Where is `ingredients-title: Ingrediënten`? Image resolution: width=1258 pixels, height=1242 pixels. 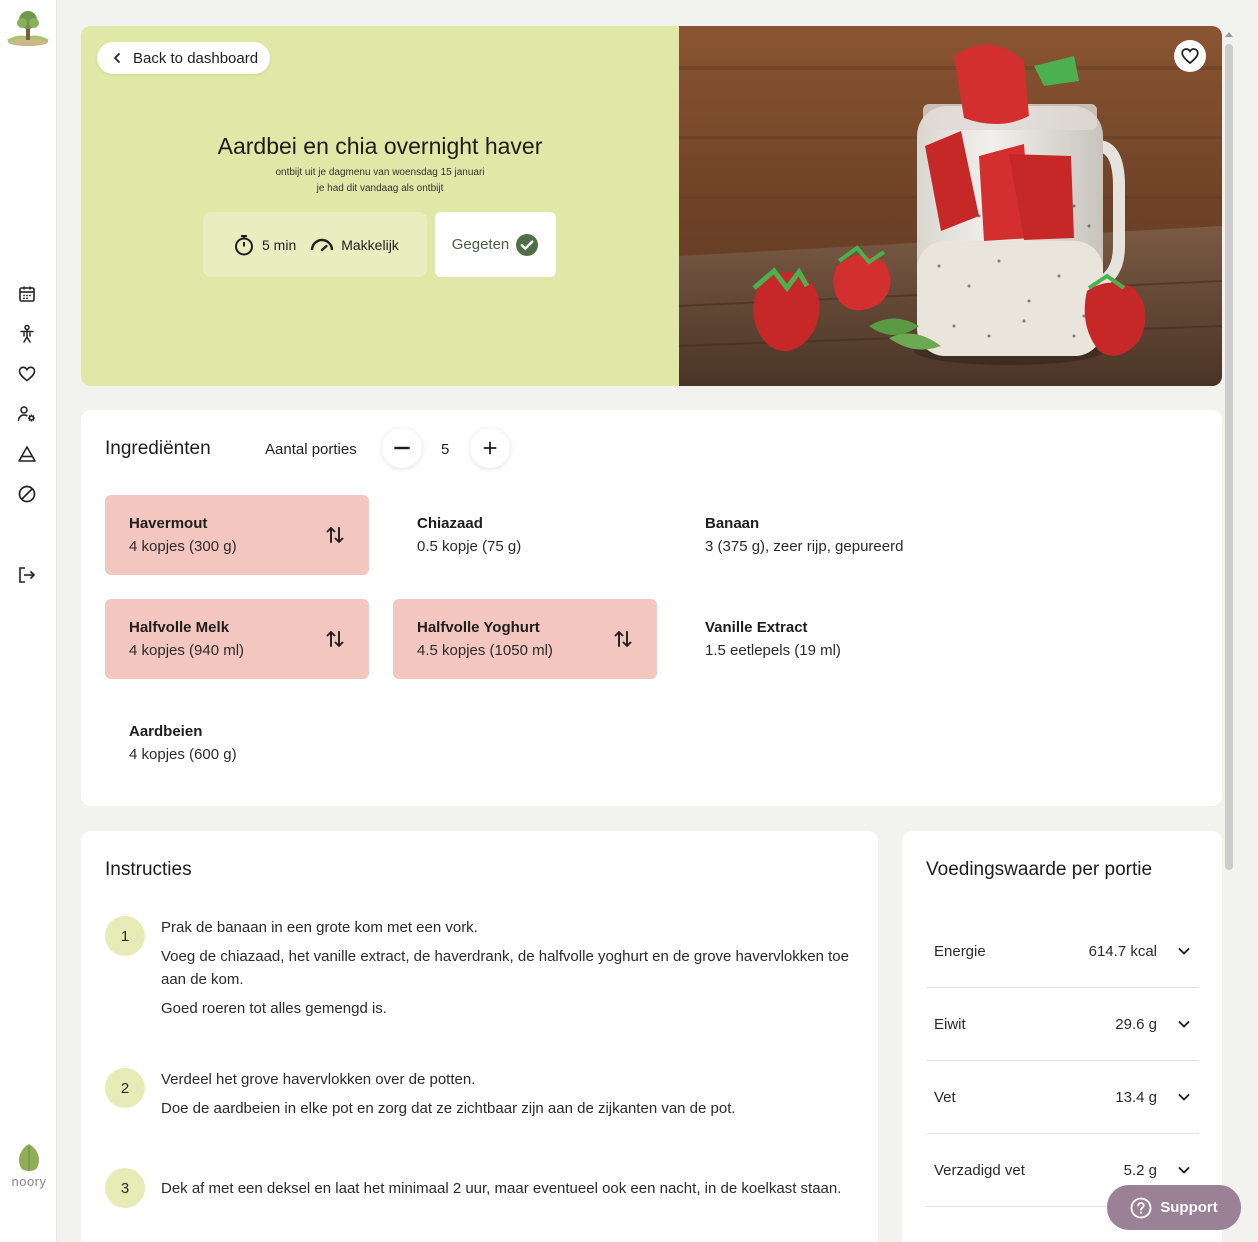 ingredients-title: Ingrediënten is located at coordinates (158, 448).